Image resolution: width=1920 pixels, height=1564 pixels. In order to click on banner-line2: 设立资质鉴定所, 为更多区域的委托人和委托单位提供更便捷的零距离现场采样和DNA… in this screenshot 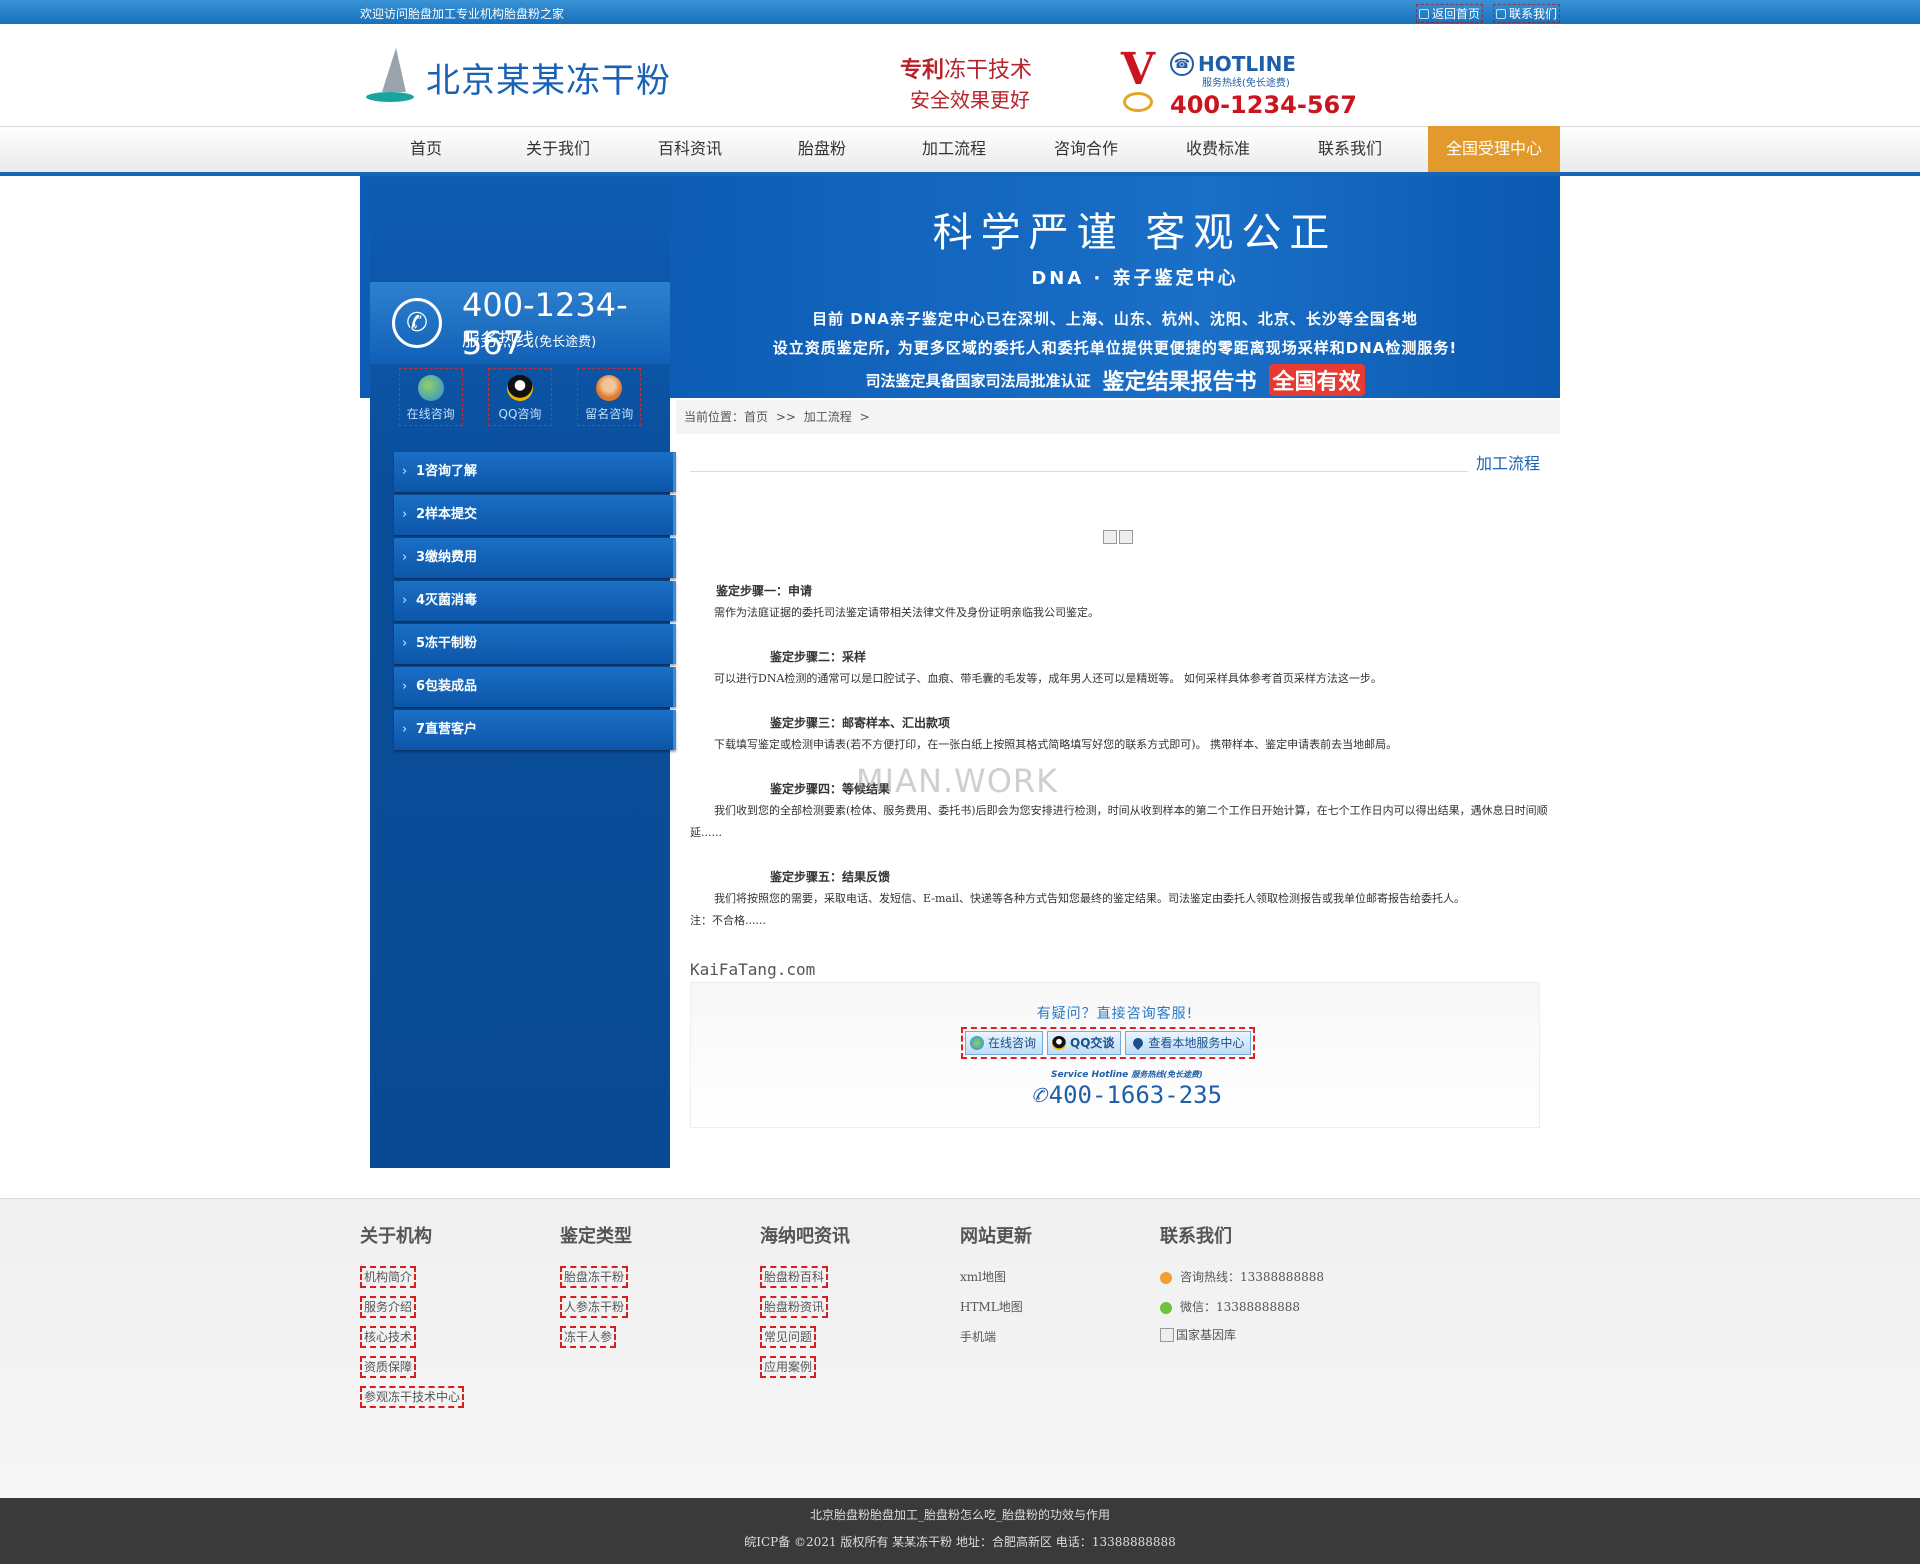, I will do `click(1115, 348)`.